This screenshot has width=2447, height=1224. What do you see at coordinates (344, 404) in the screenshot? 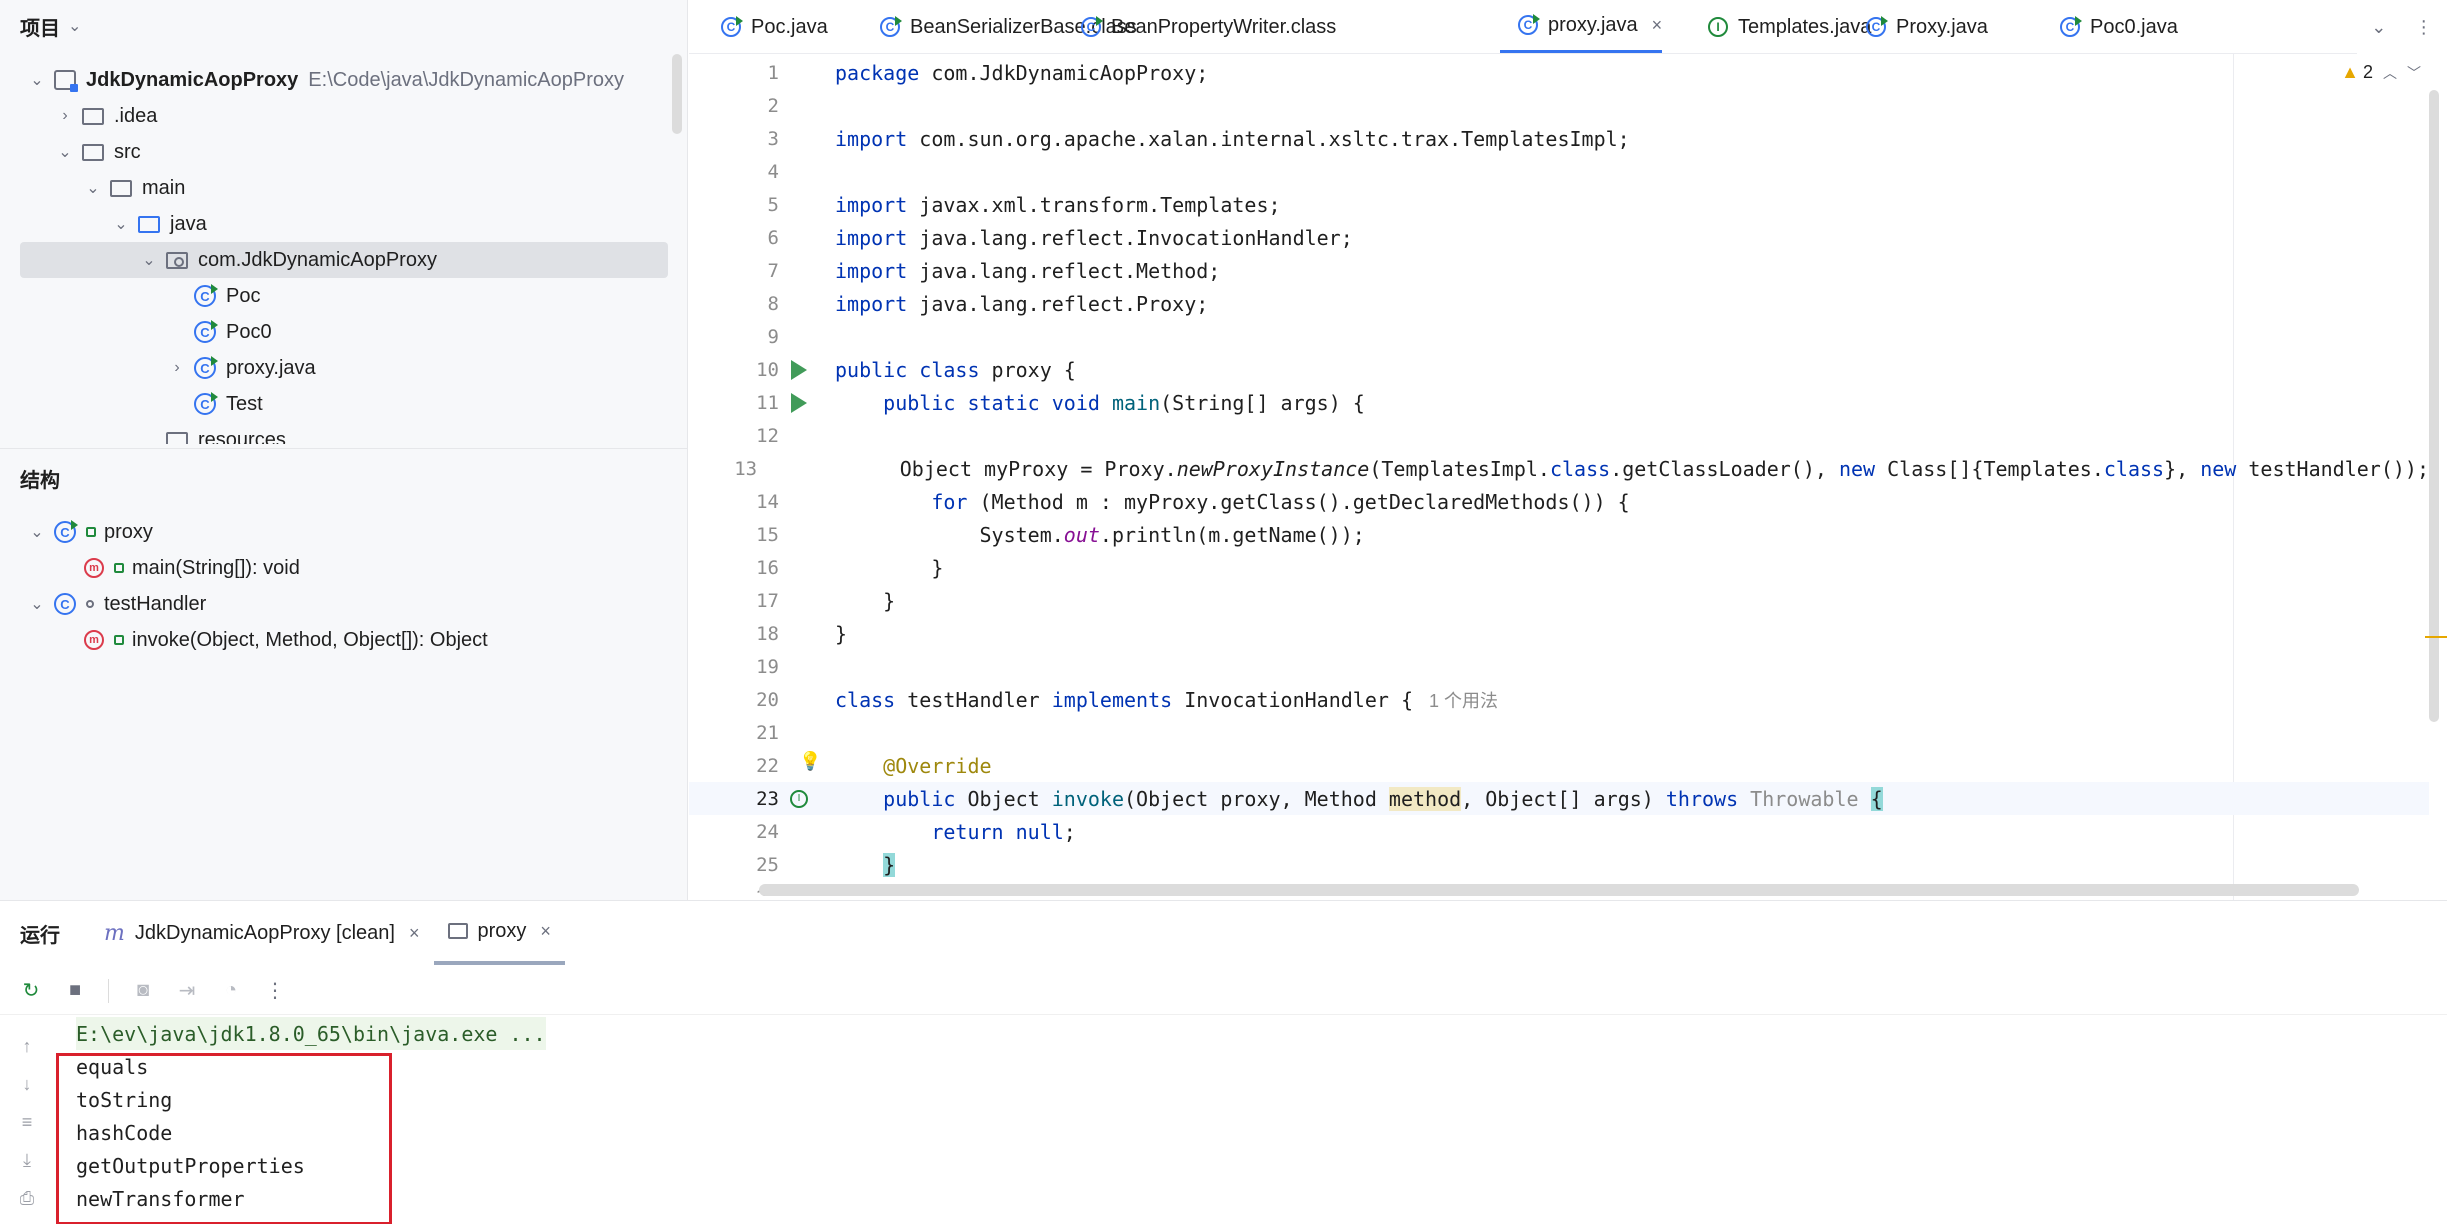
I see `tree-node: ›CTest` at bounding box center [344, 404].